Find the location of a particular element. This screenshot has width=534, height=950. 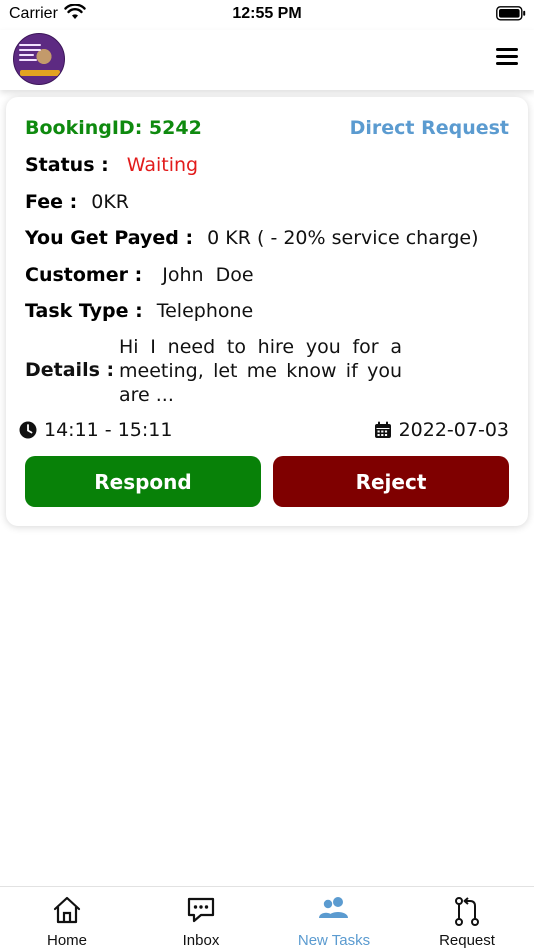

booking-id: BookingID: 5242 is located at coordinates (113, 128).